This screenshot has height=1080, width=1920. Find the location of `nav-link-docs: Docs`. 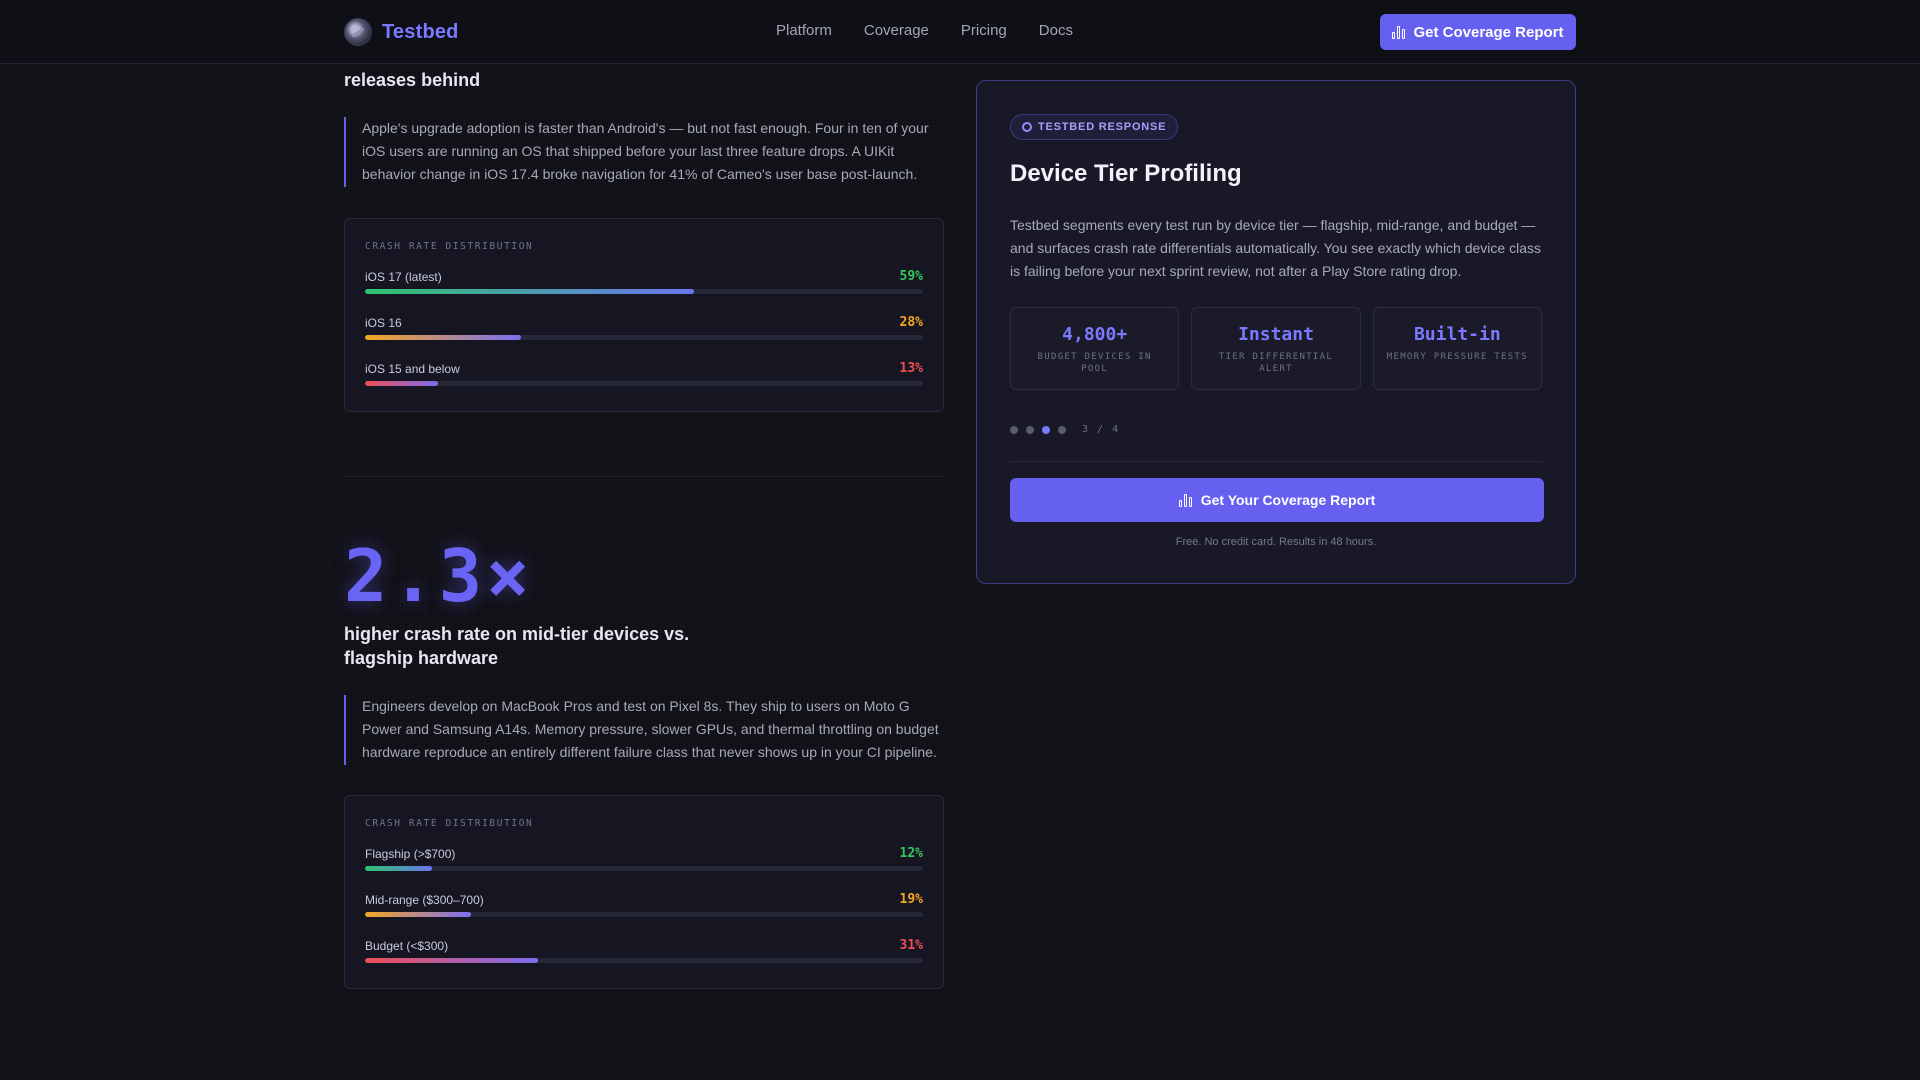

nav-link-docs: Docs is located at coordinates (1056, 30).